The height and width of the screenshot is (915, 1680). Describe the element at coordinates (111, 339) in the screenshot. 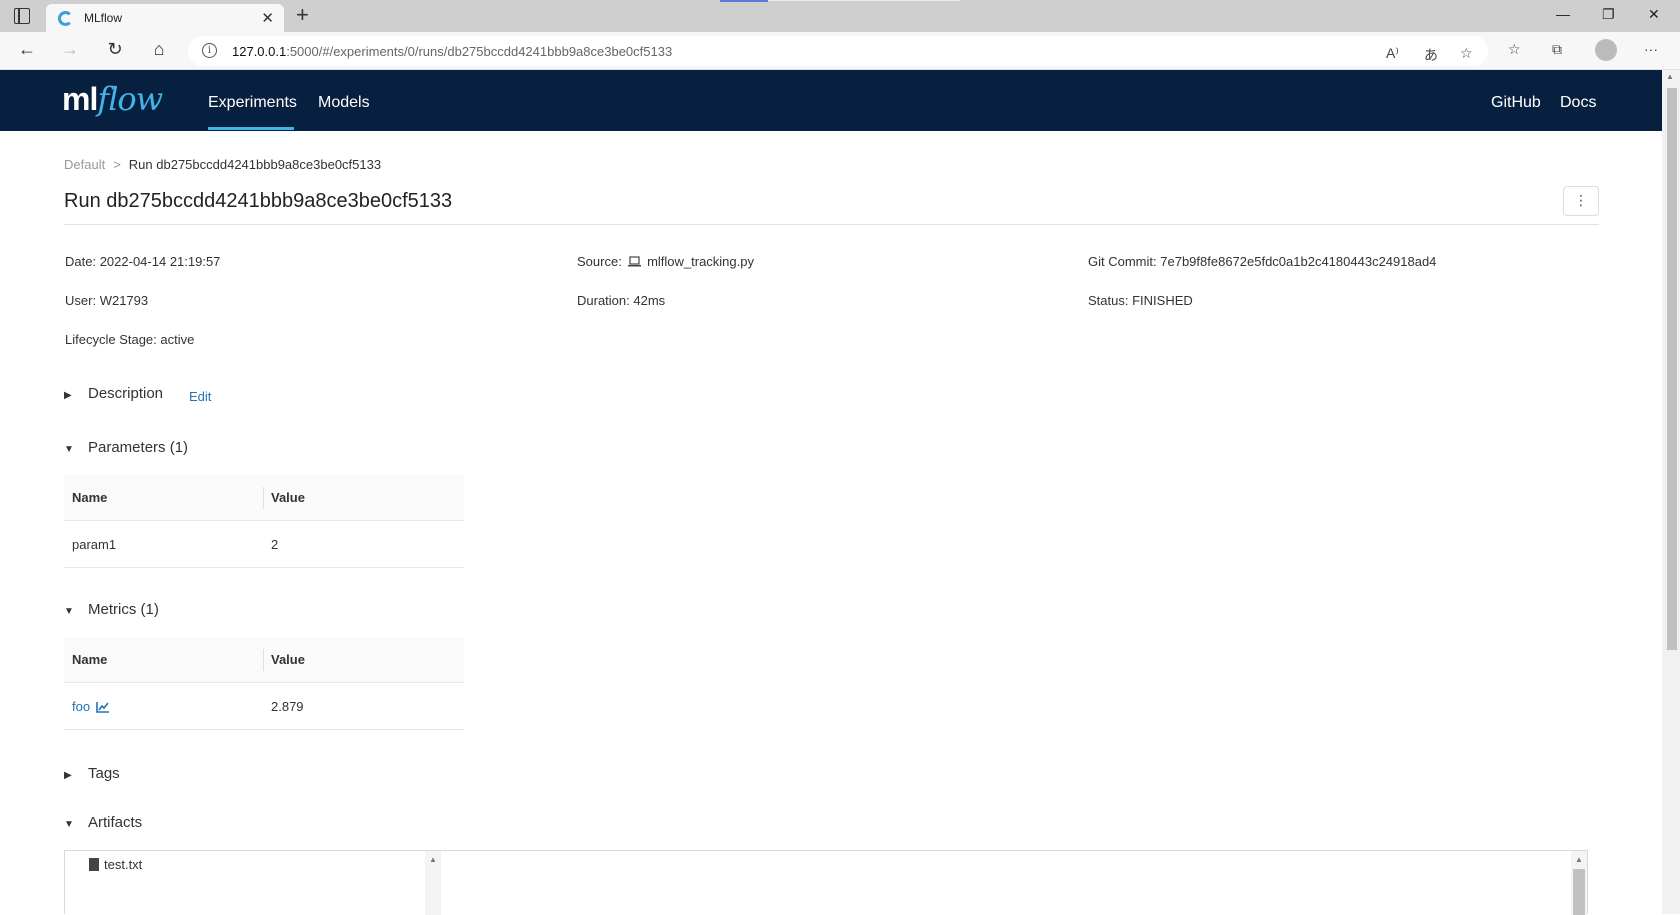

I see `meta-lifecycle-label: Lifecycle Stage:` at that location.